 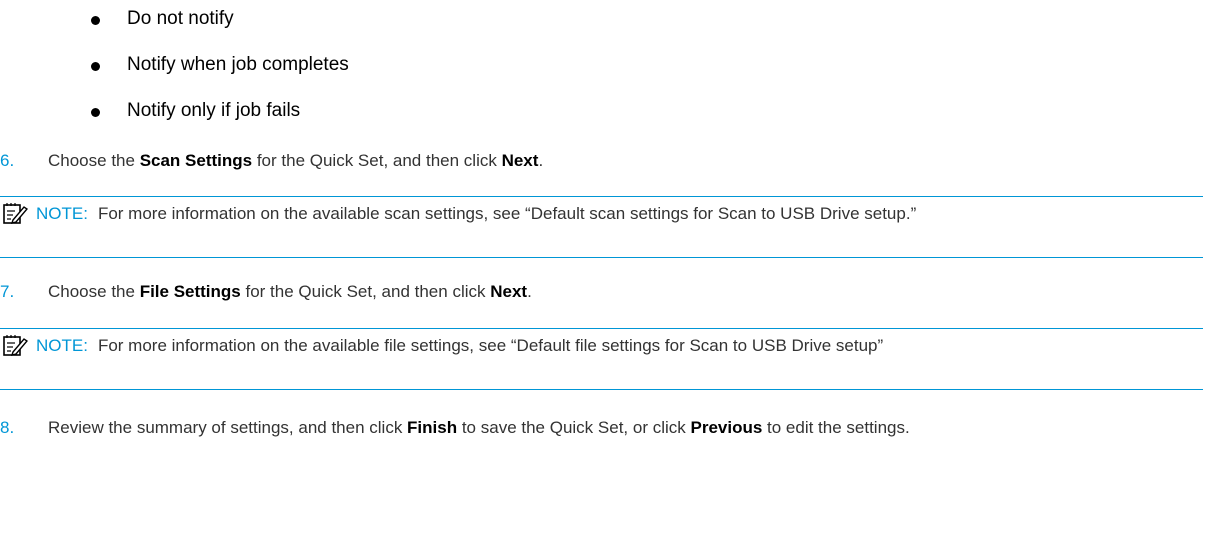 What do you see at coordinates (432, 427) in the screenshot?
I see `step-emphasis-finish: Finish` at bounding box center [432, 427].